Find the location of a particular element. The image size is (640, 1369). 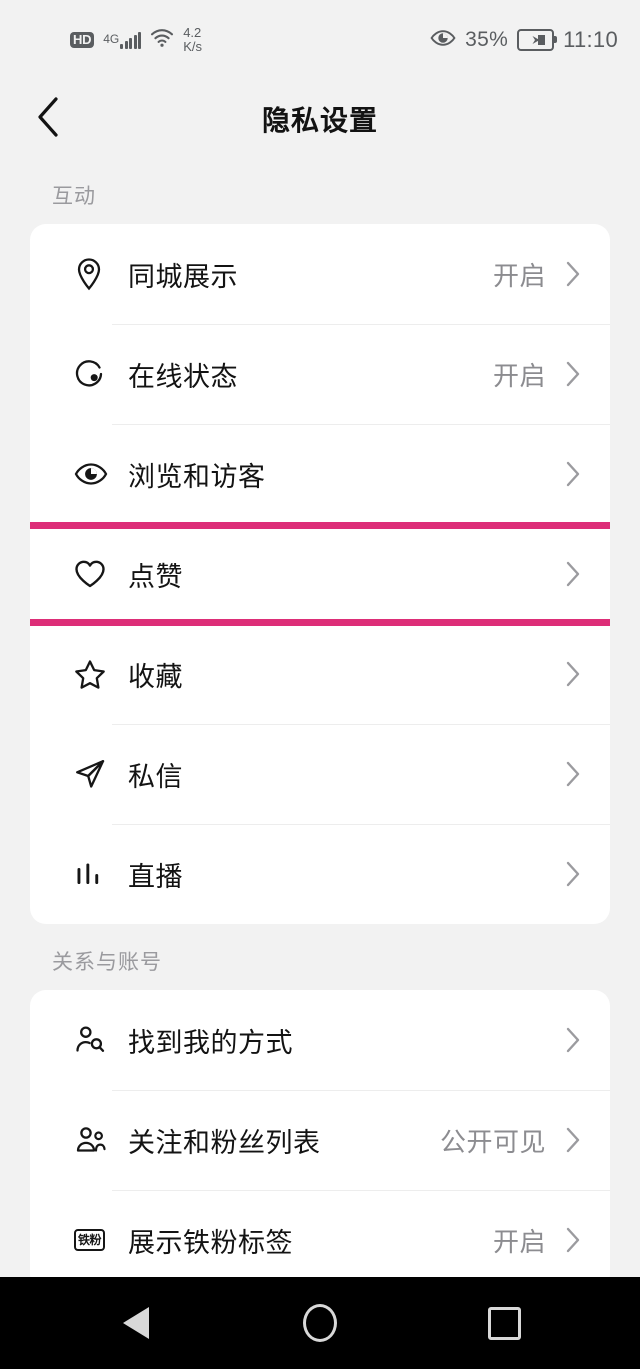

eye-care-icon is located at coordinates (443, 40).